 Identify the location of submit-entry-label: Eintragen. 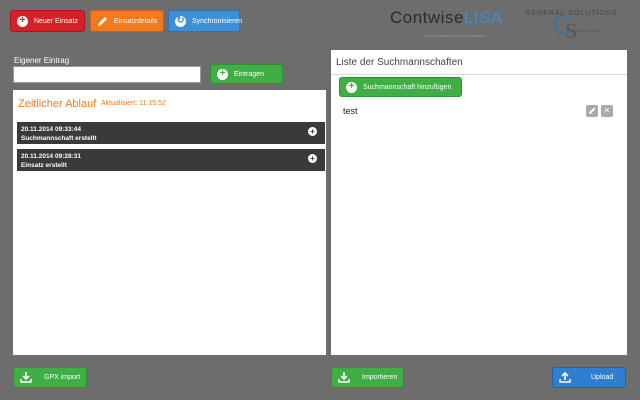
(249, 74).